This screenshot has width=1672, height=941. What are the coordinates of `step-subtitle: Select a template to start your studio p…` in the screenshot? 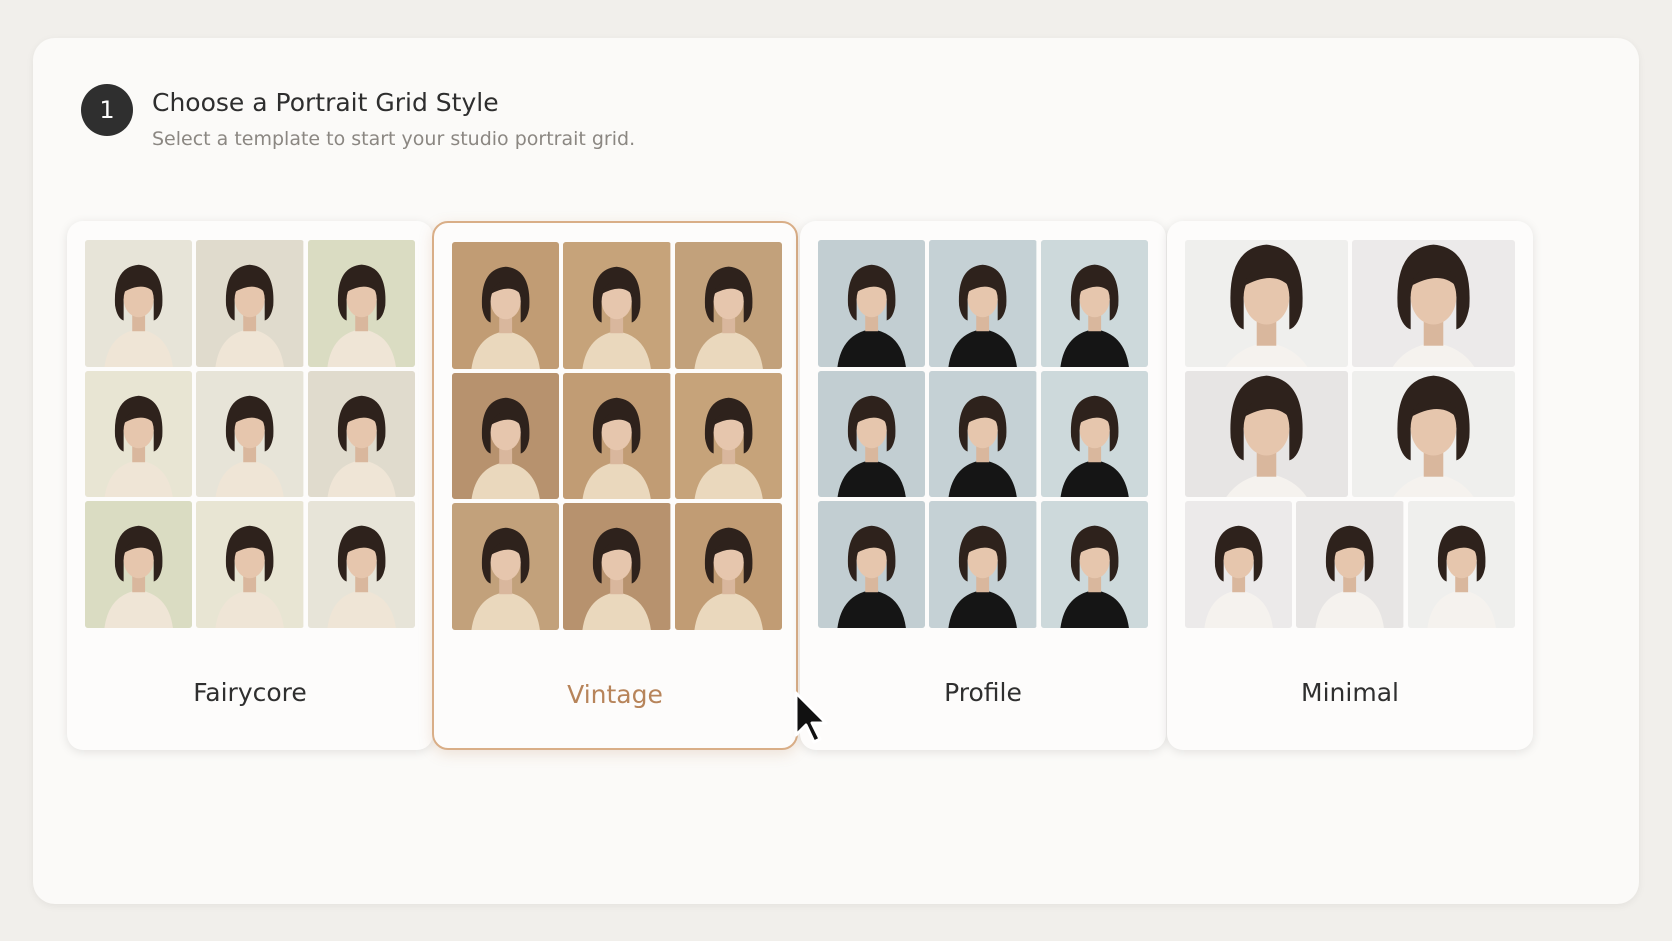 It's located at (394, 139).